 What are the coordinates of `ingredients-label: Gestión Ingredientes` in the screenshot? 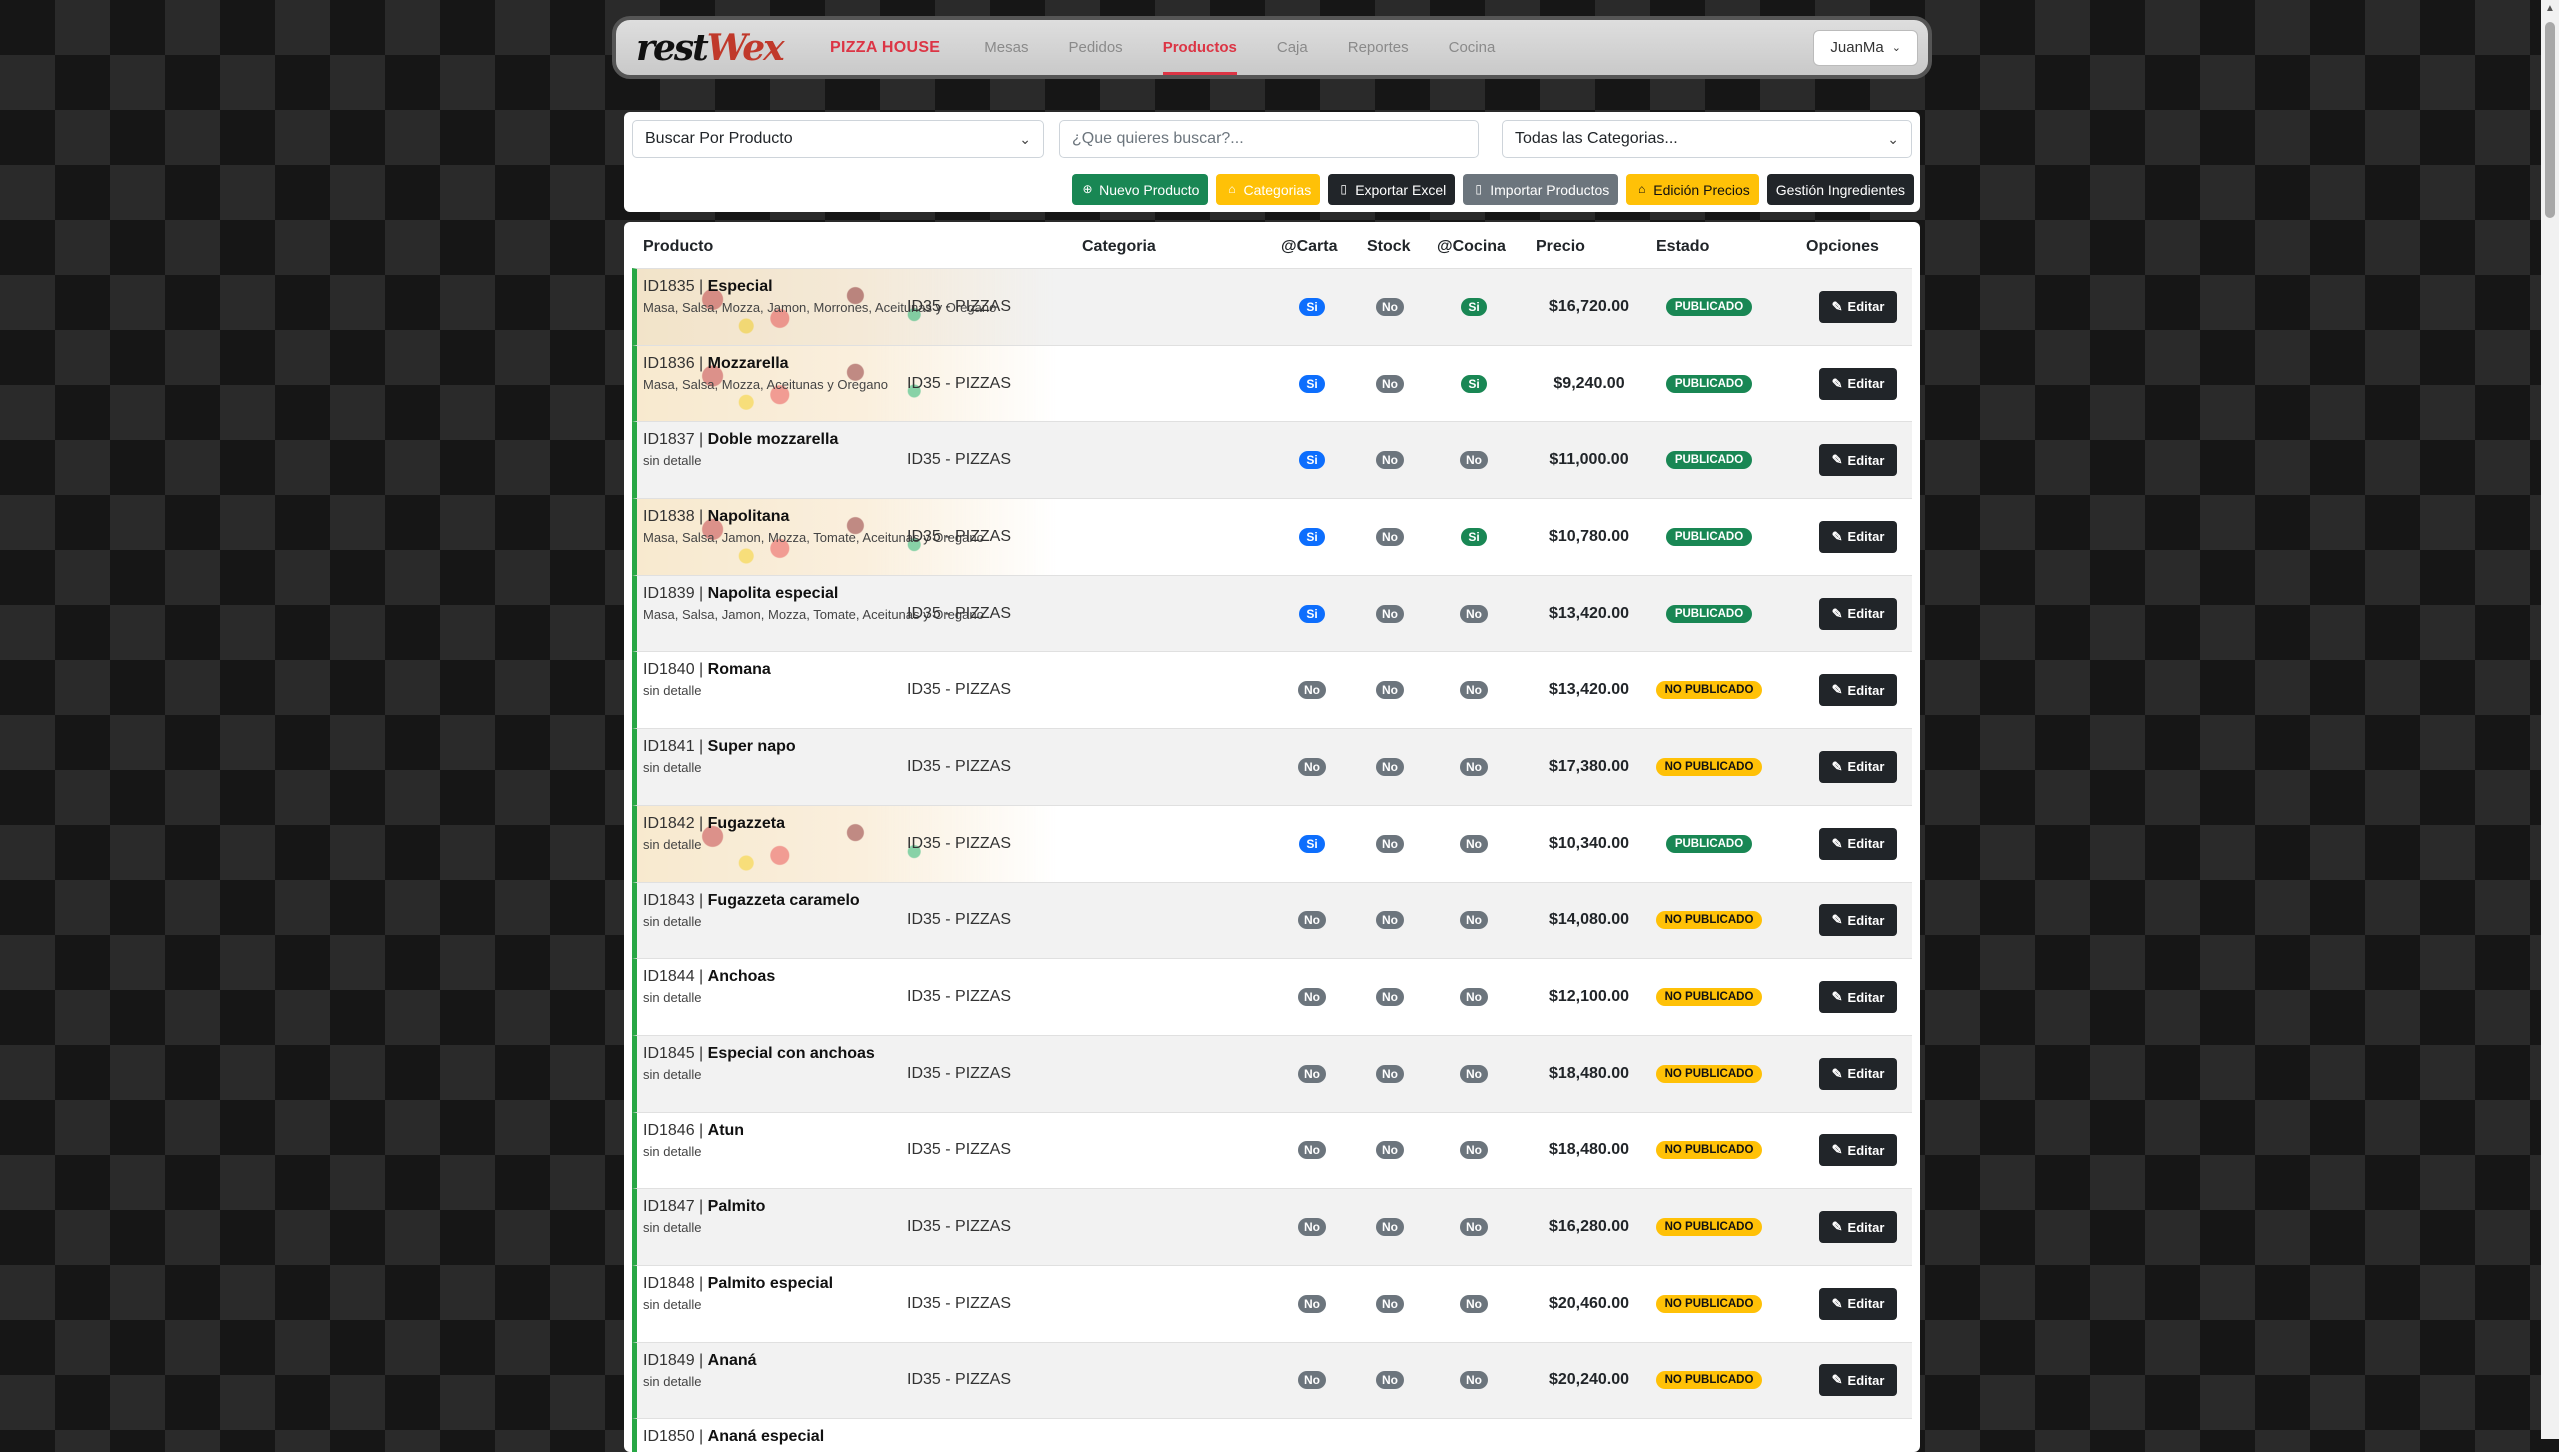 It's located at (1840, 189).